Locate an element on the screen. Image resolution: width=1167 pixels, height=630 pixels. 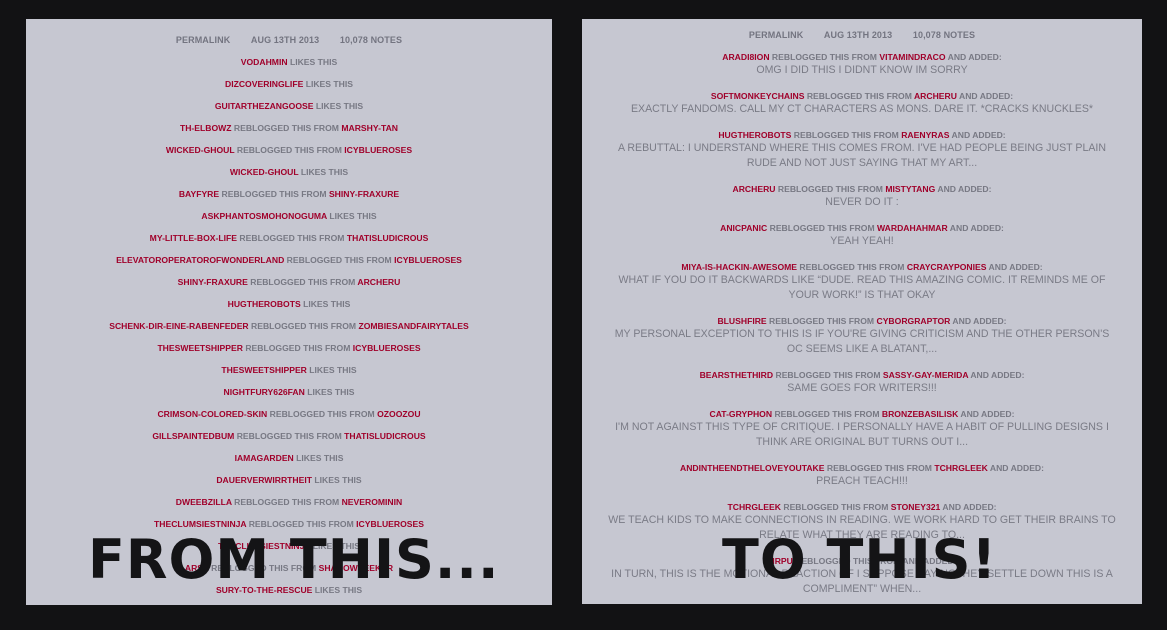
note-username-link: SOFTMONKEYCHAINS is located at coordinates (758, 96).